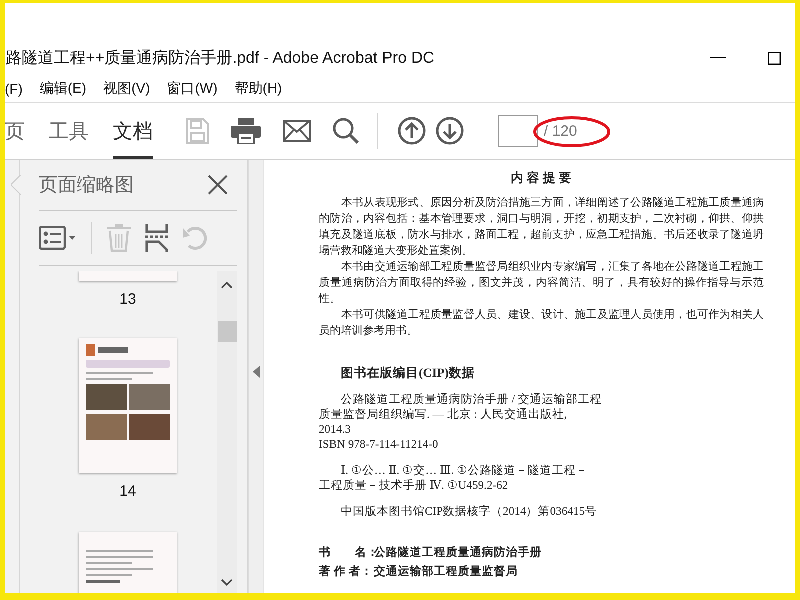  I want to click on info-label: 著 作 者：, so click(346, 571).